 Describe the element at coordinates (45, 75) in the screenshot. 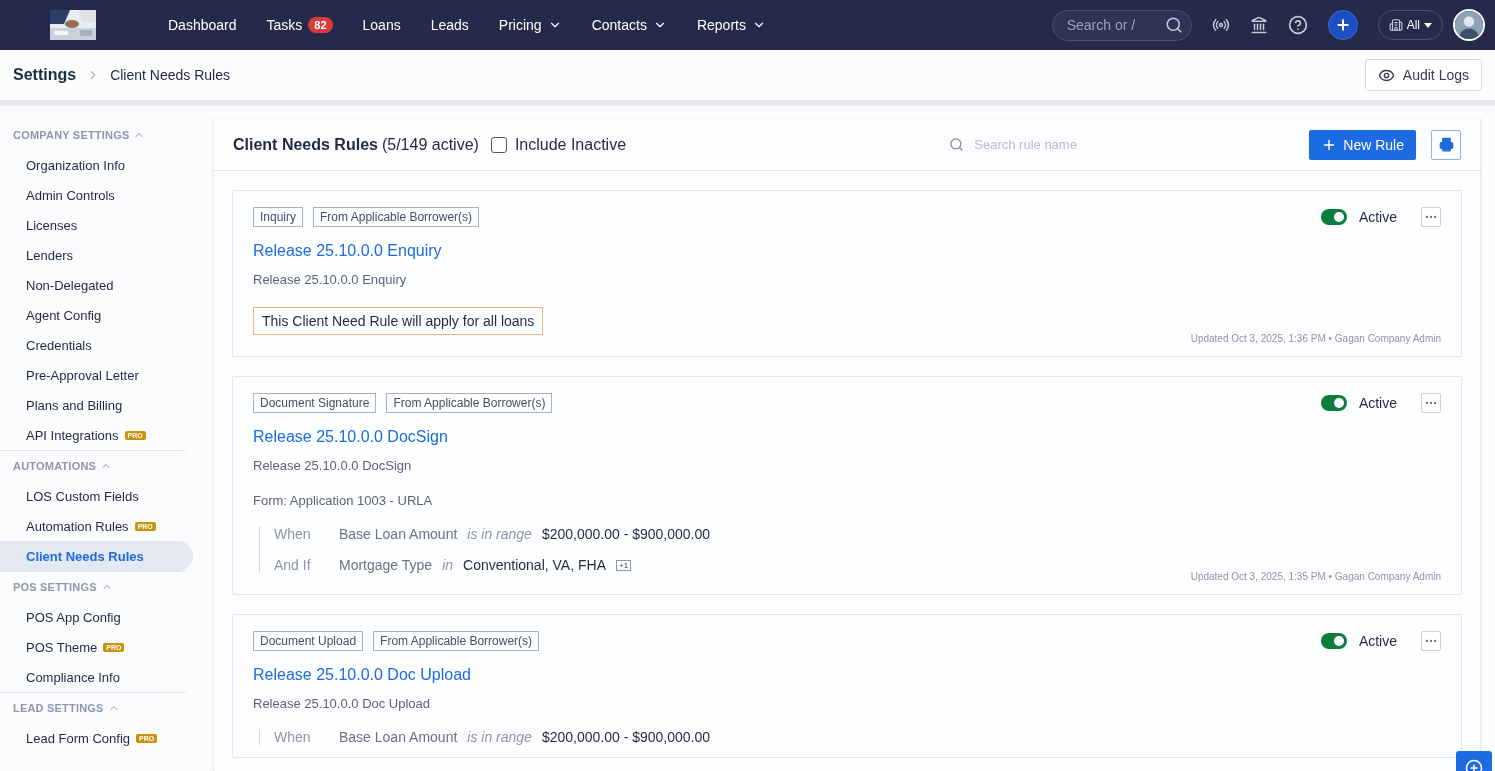

I see `breadcrumb-root: Settings` at that location.